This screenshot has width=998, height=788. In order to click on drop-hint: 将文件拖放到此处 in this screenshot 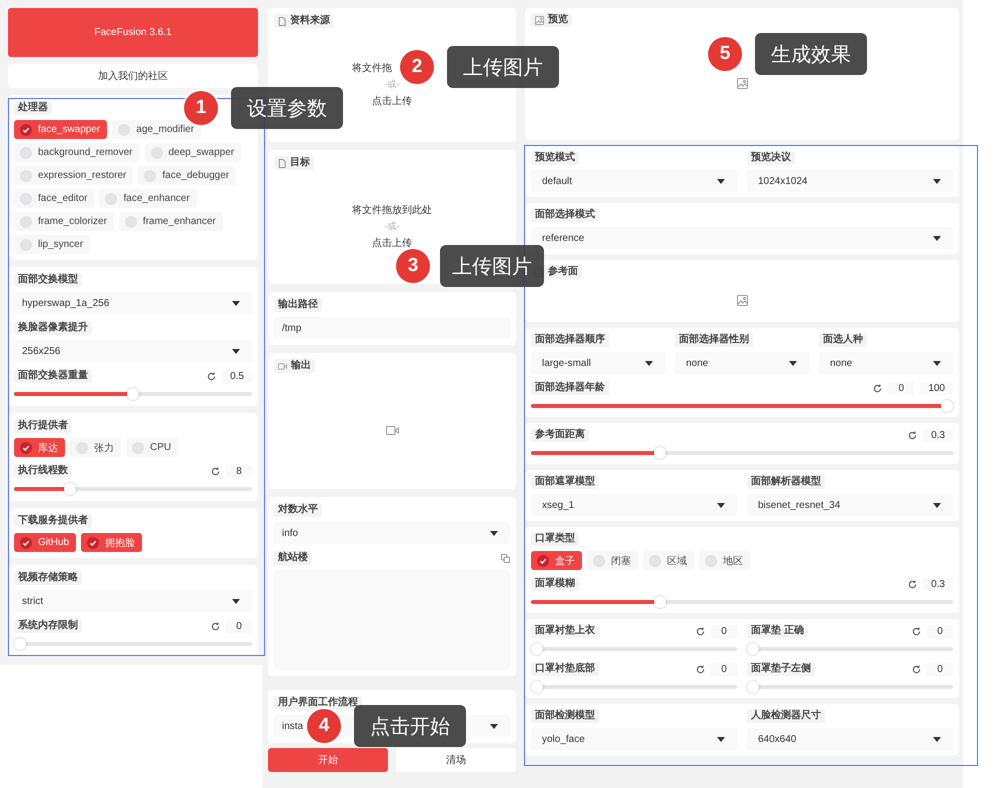, I will do `click(392, 210)`.